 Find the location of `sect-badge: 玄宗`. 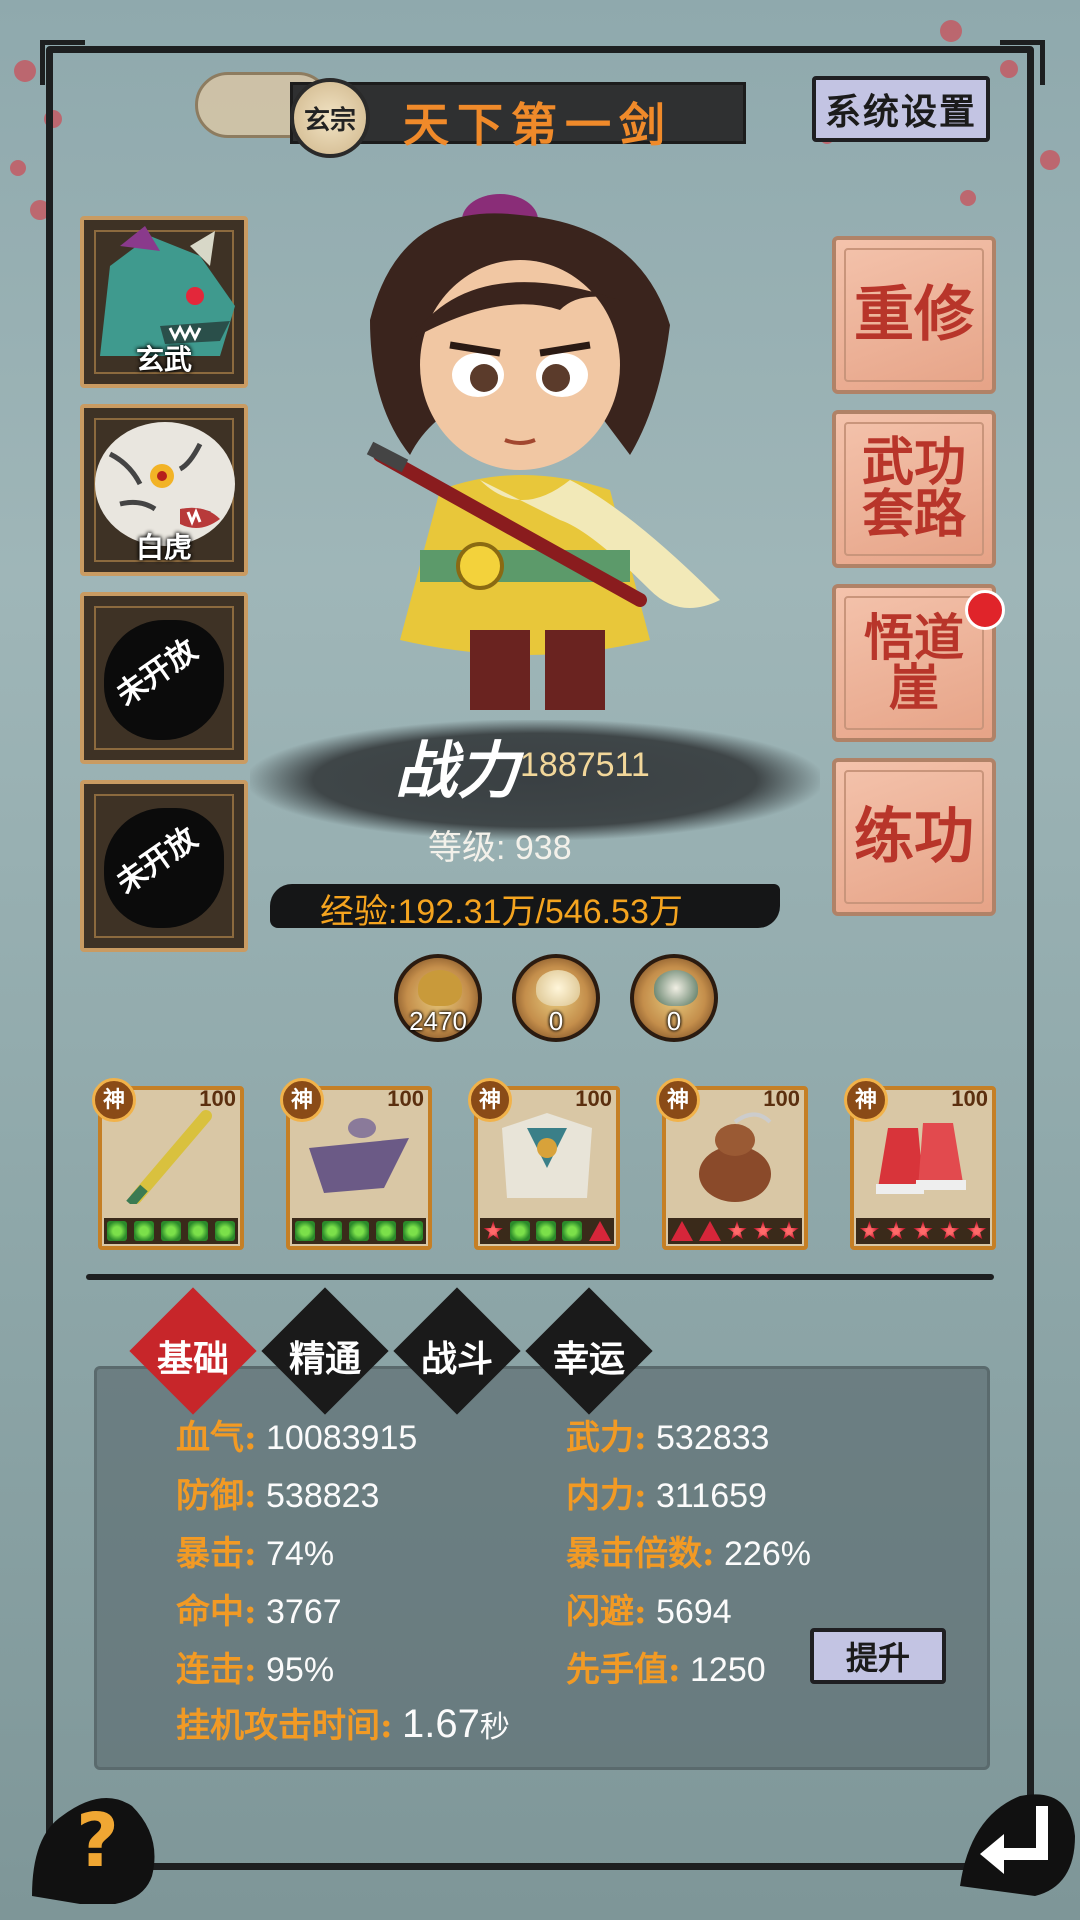

sect-badge: 玄宗 is located at coordinates (330, 118).